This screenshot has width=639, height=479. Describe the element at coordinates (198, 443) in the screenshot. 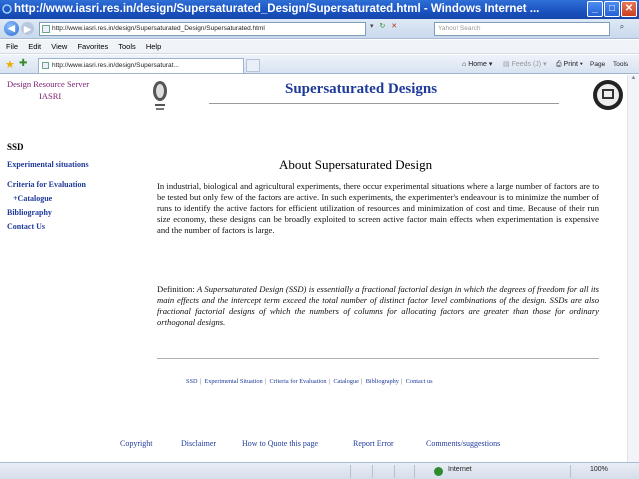

I see `disclaimer-link: Disclaimer` at that location.